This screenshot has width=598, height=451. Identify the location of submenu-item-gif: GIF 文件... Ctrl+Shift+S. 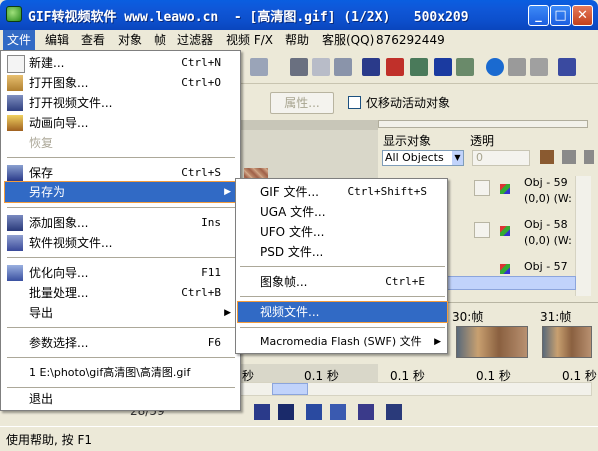
(342, 192).